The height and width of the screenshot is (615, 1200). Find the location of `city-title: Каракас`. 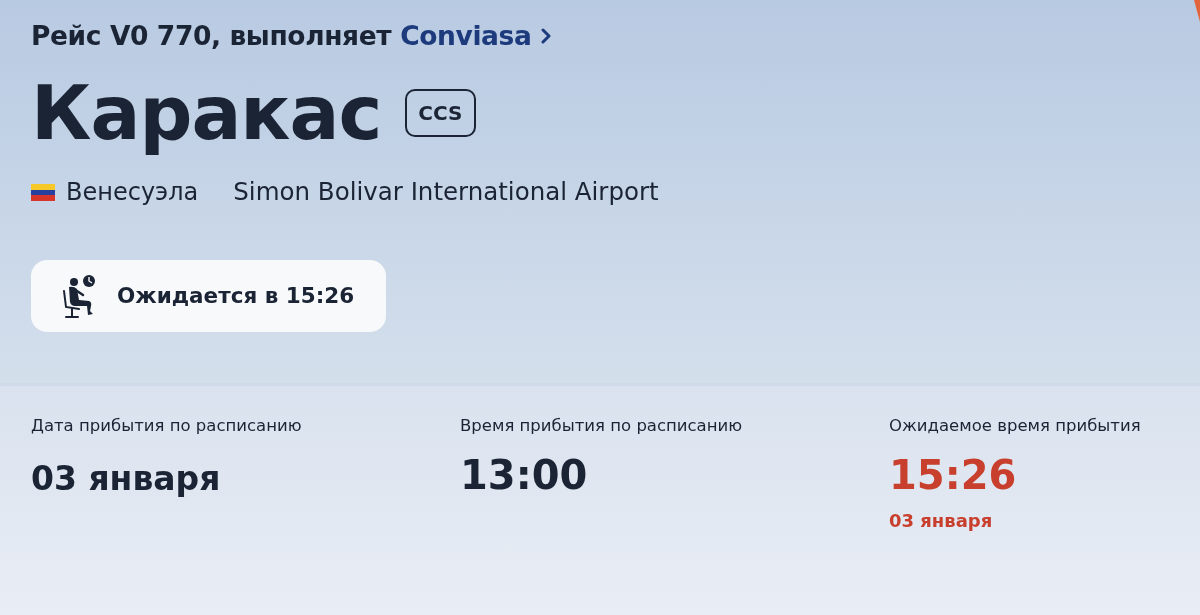

city-title: Каракас is located at coordinates (206, 113).